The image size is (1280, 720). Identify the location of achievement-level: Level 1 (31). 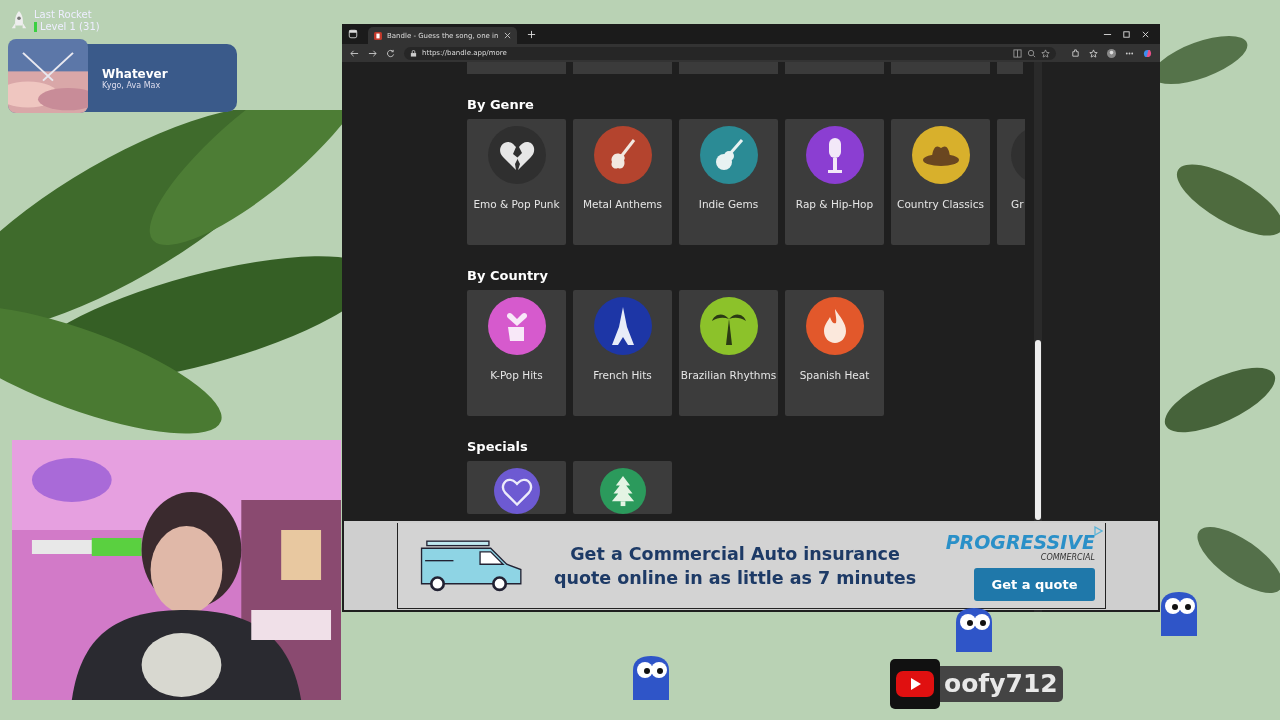
(70, 27).